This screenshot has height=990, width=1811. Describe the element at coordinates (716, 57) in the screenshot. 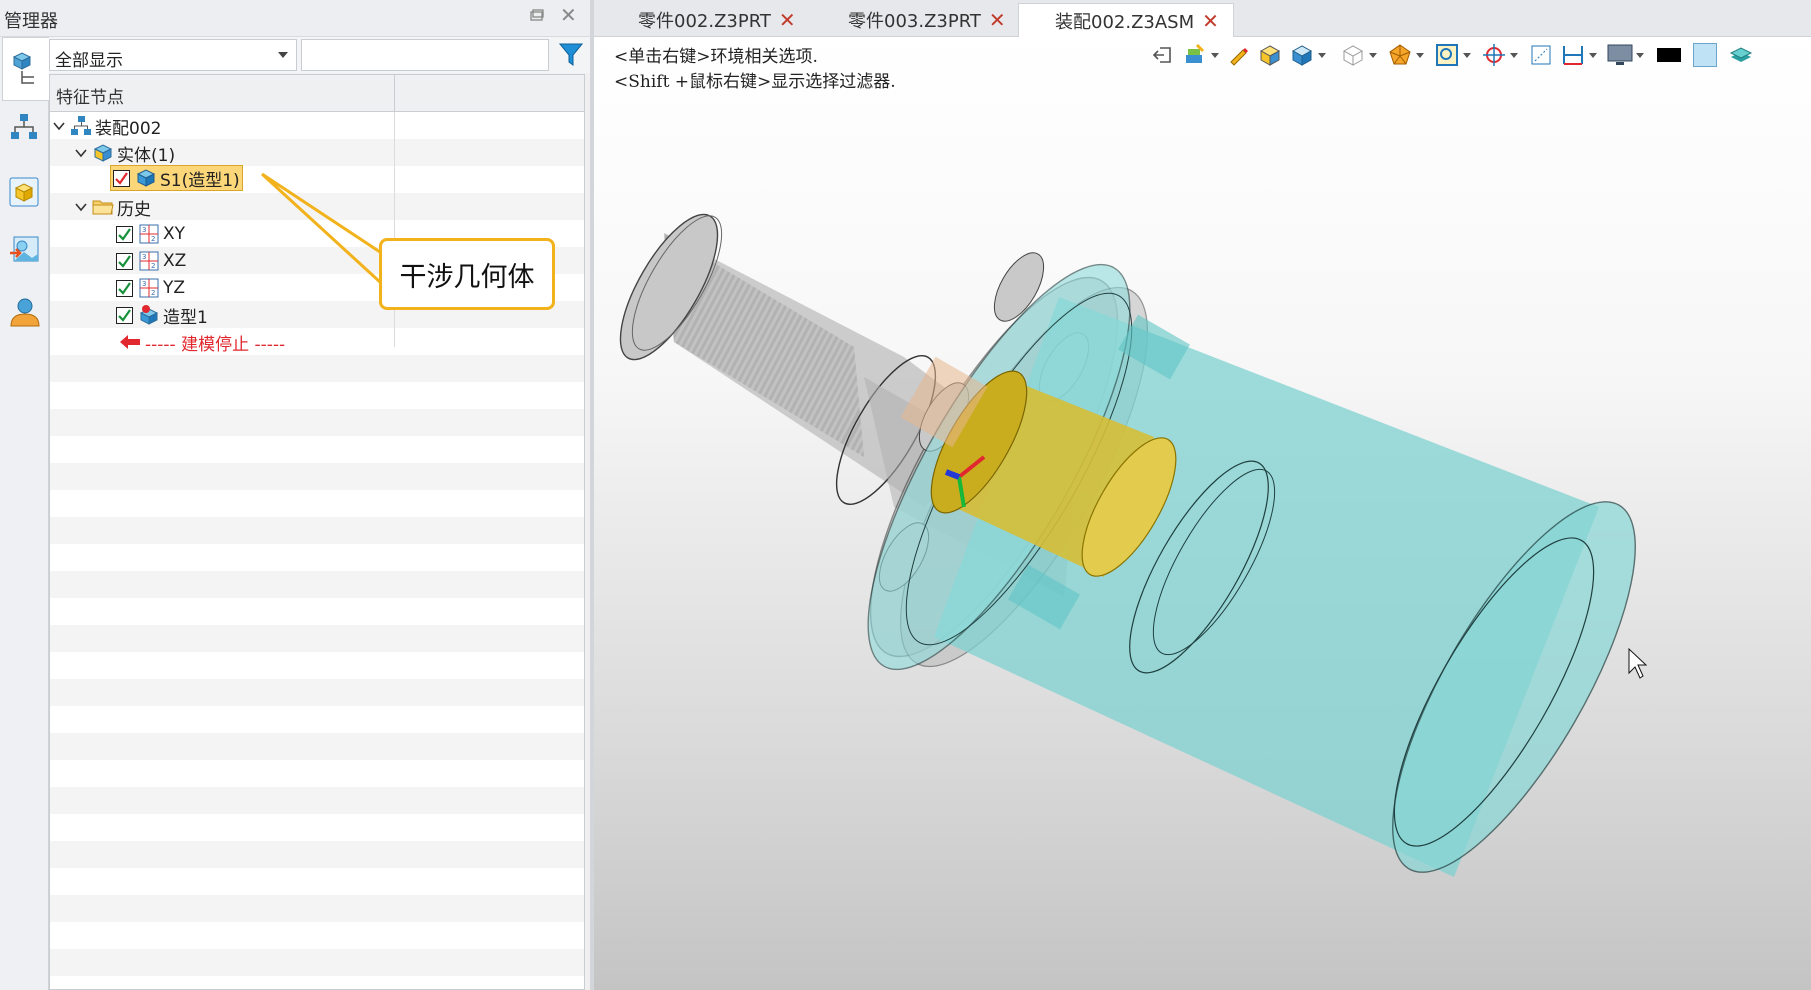

I see `hint-right-click: <单击右键>环境相关选项.` at that location.